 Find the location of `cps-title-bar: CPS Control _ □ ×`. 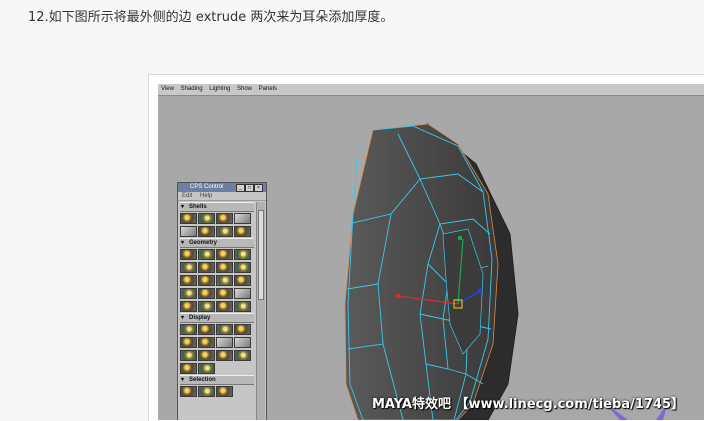

cps-title-bar: CPS Control _ □ × is located at coordinates (222, 187).